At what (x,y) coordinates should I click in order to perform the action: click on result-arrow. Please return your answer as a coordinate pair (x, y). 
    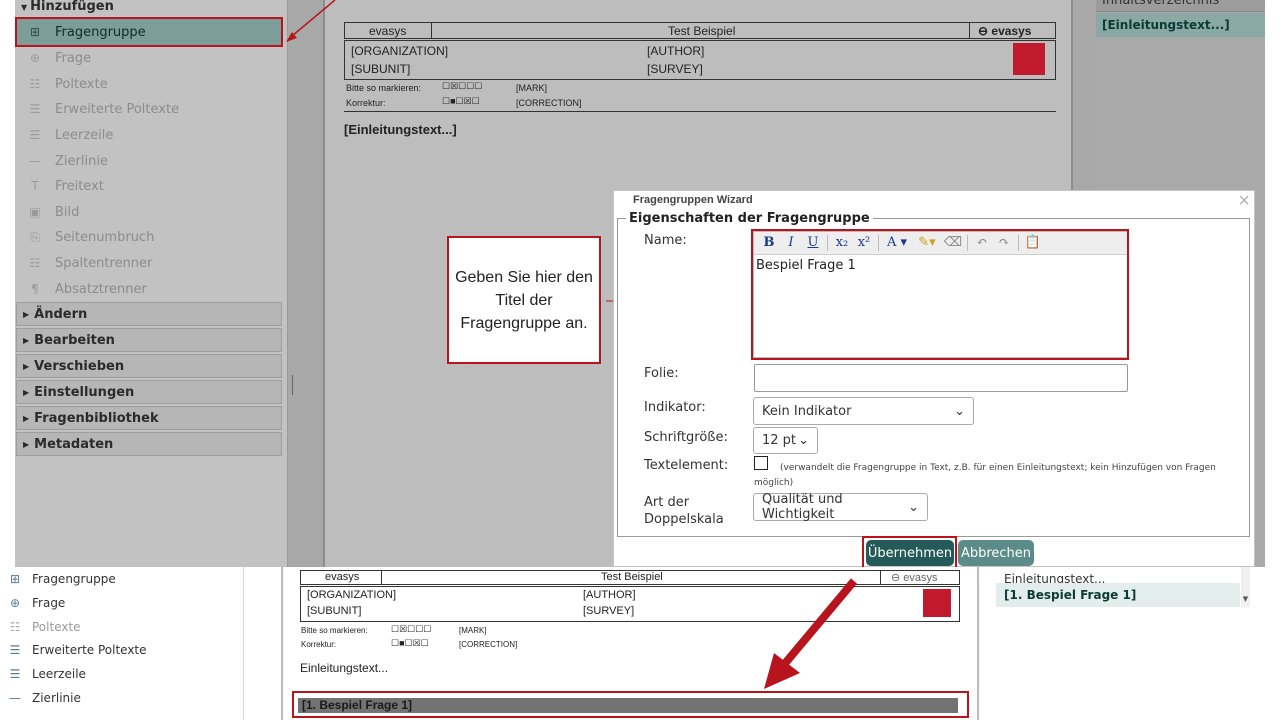
    Looking at the image, I should click on (811, 633).